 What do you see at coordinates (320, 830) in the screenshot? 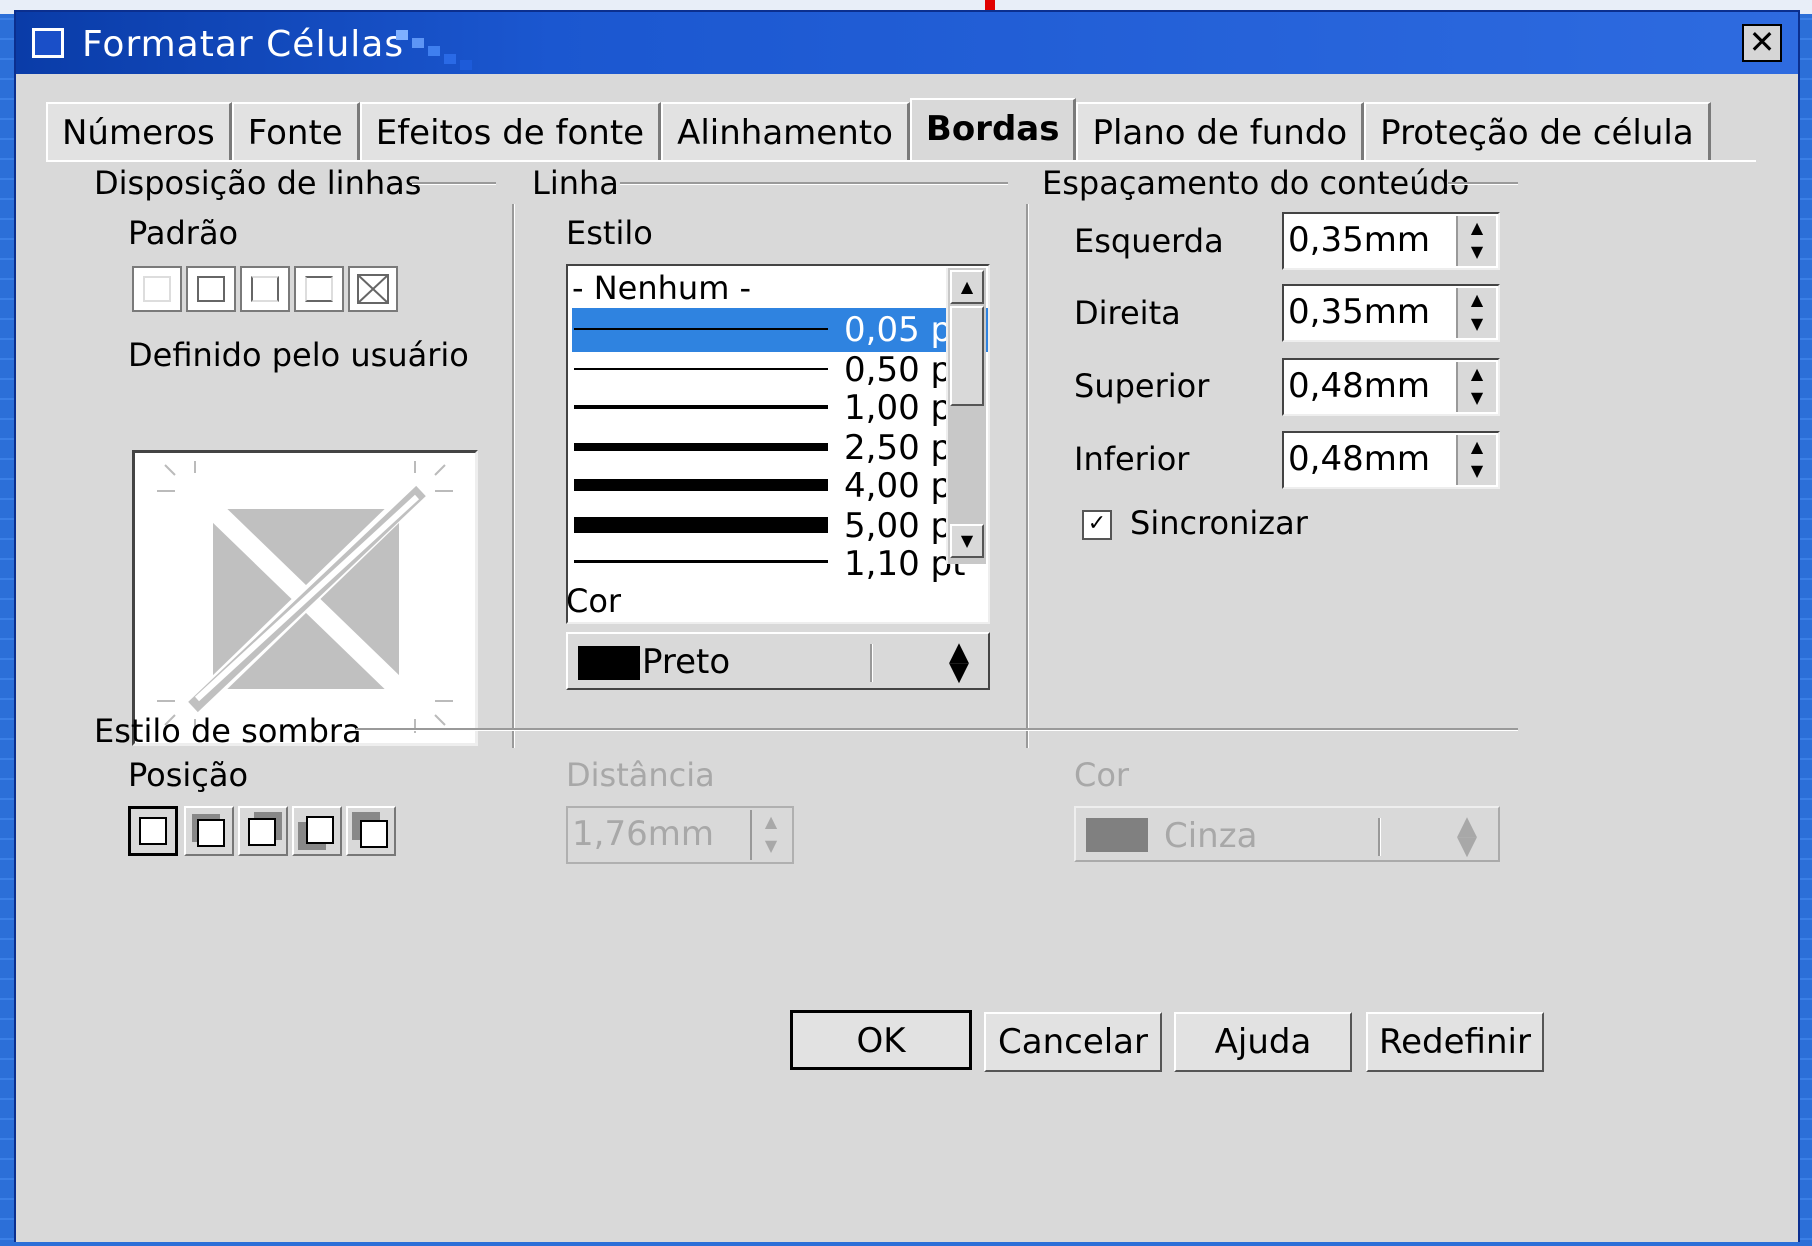
I see `shadow-bottom-left-icon` at bounding box center [320, 830].